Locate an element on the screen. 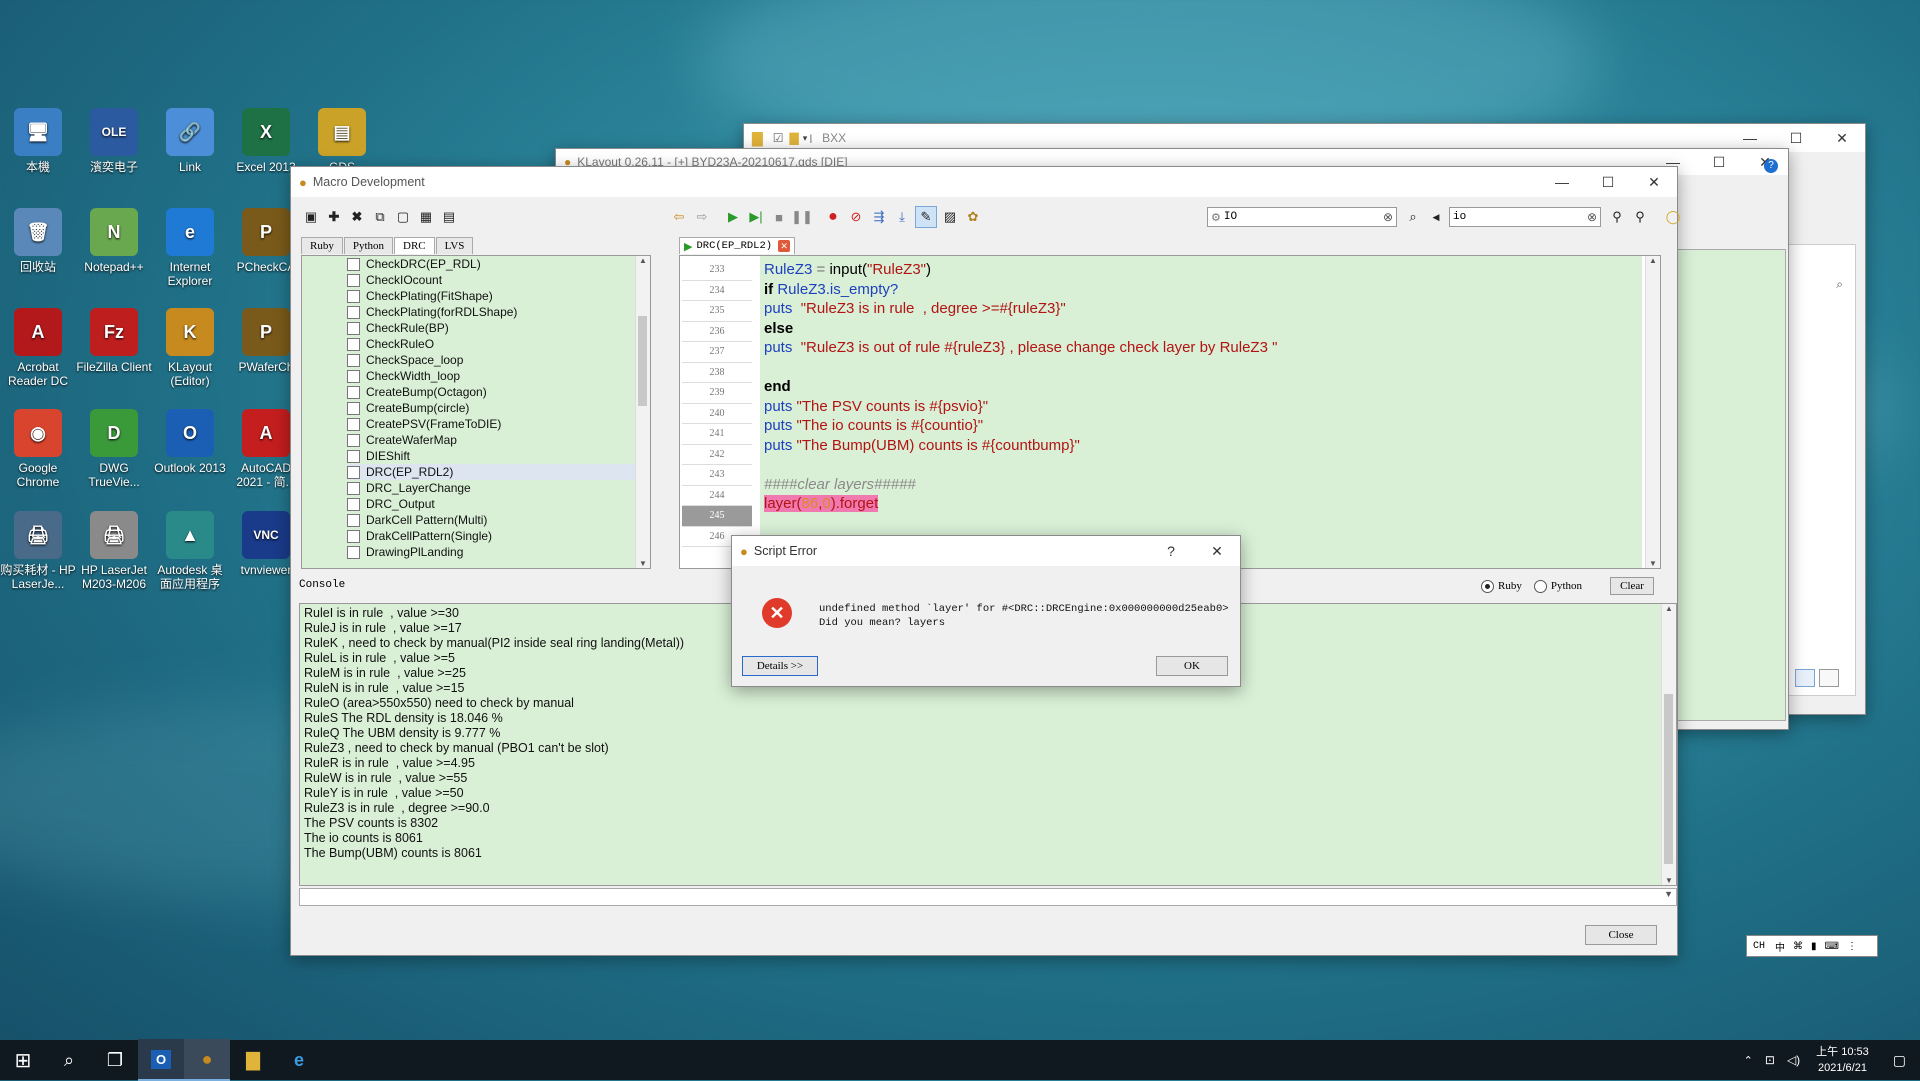 The height and width of the screenshot is (1081, 1920). step-over-icon: ⇶ is located at coordinates (879, 217).